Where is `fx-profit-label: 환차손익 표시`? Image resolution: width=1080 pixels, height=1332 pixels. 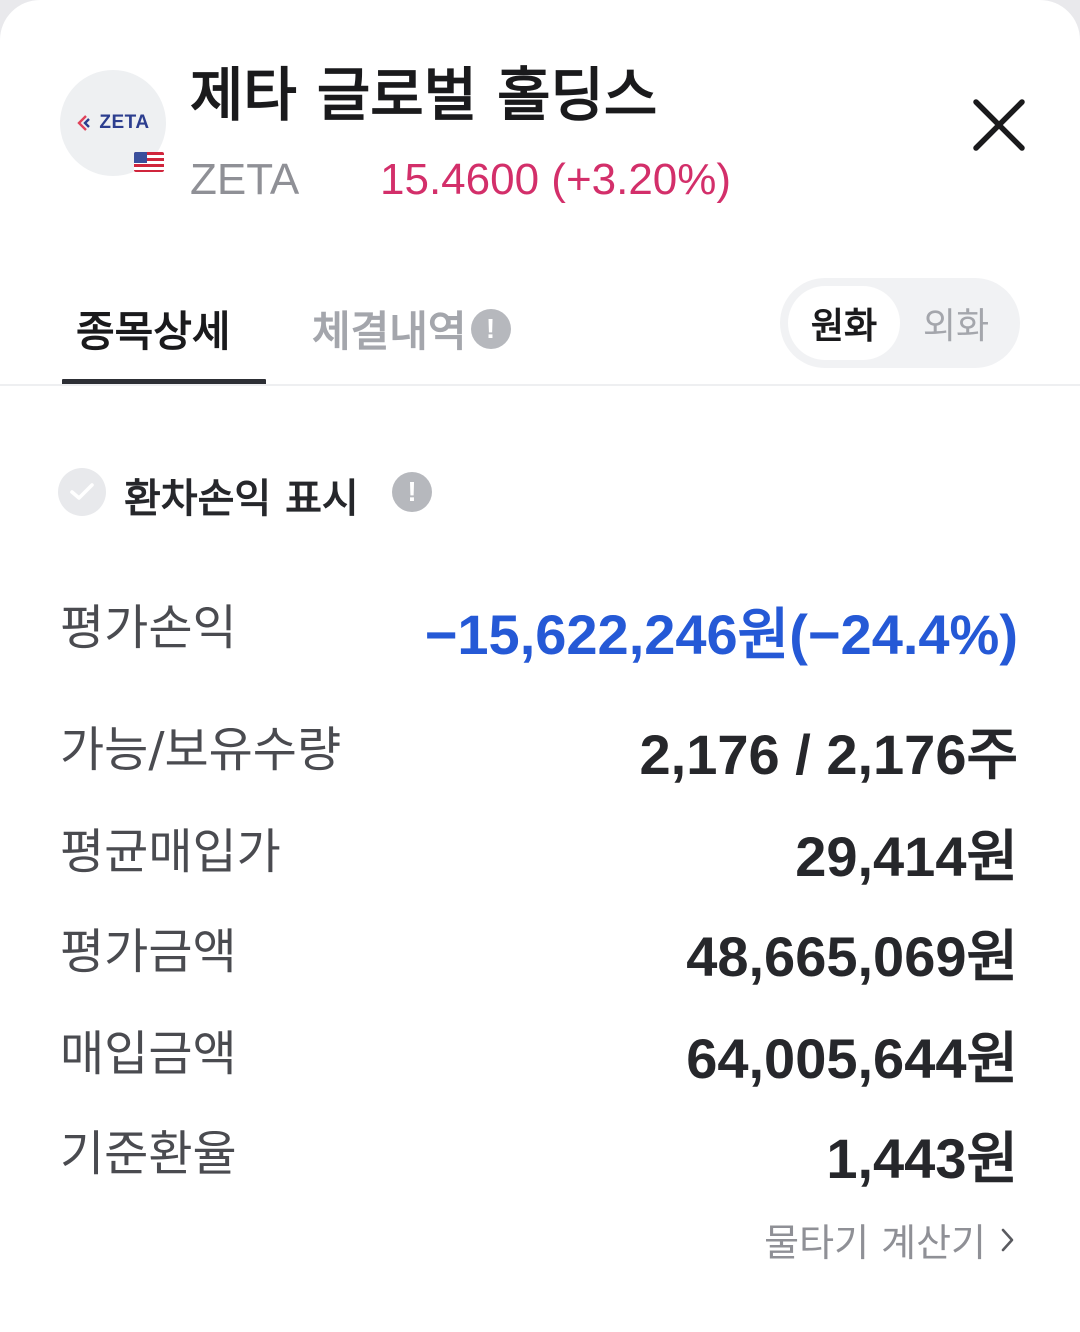 fx-profit-label: 환차손익 표시 is located at coordinates (241, 499).